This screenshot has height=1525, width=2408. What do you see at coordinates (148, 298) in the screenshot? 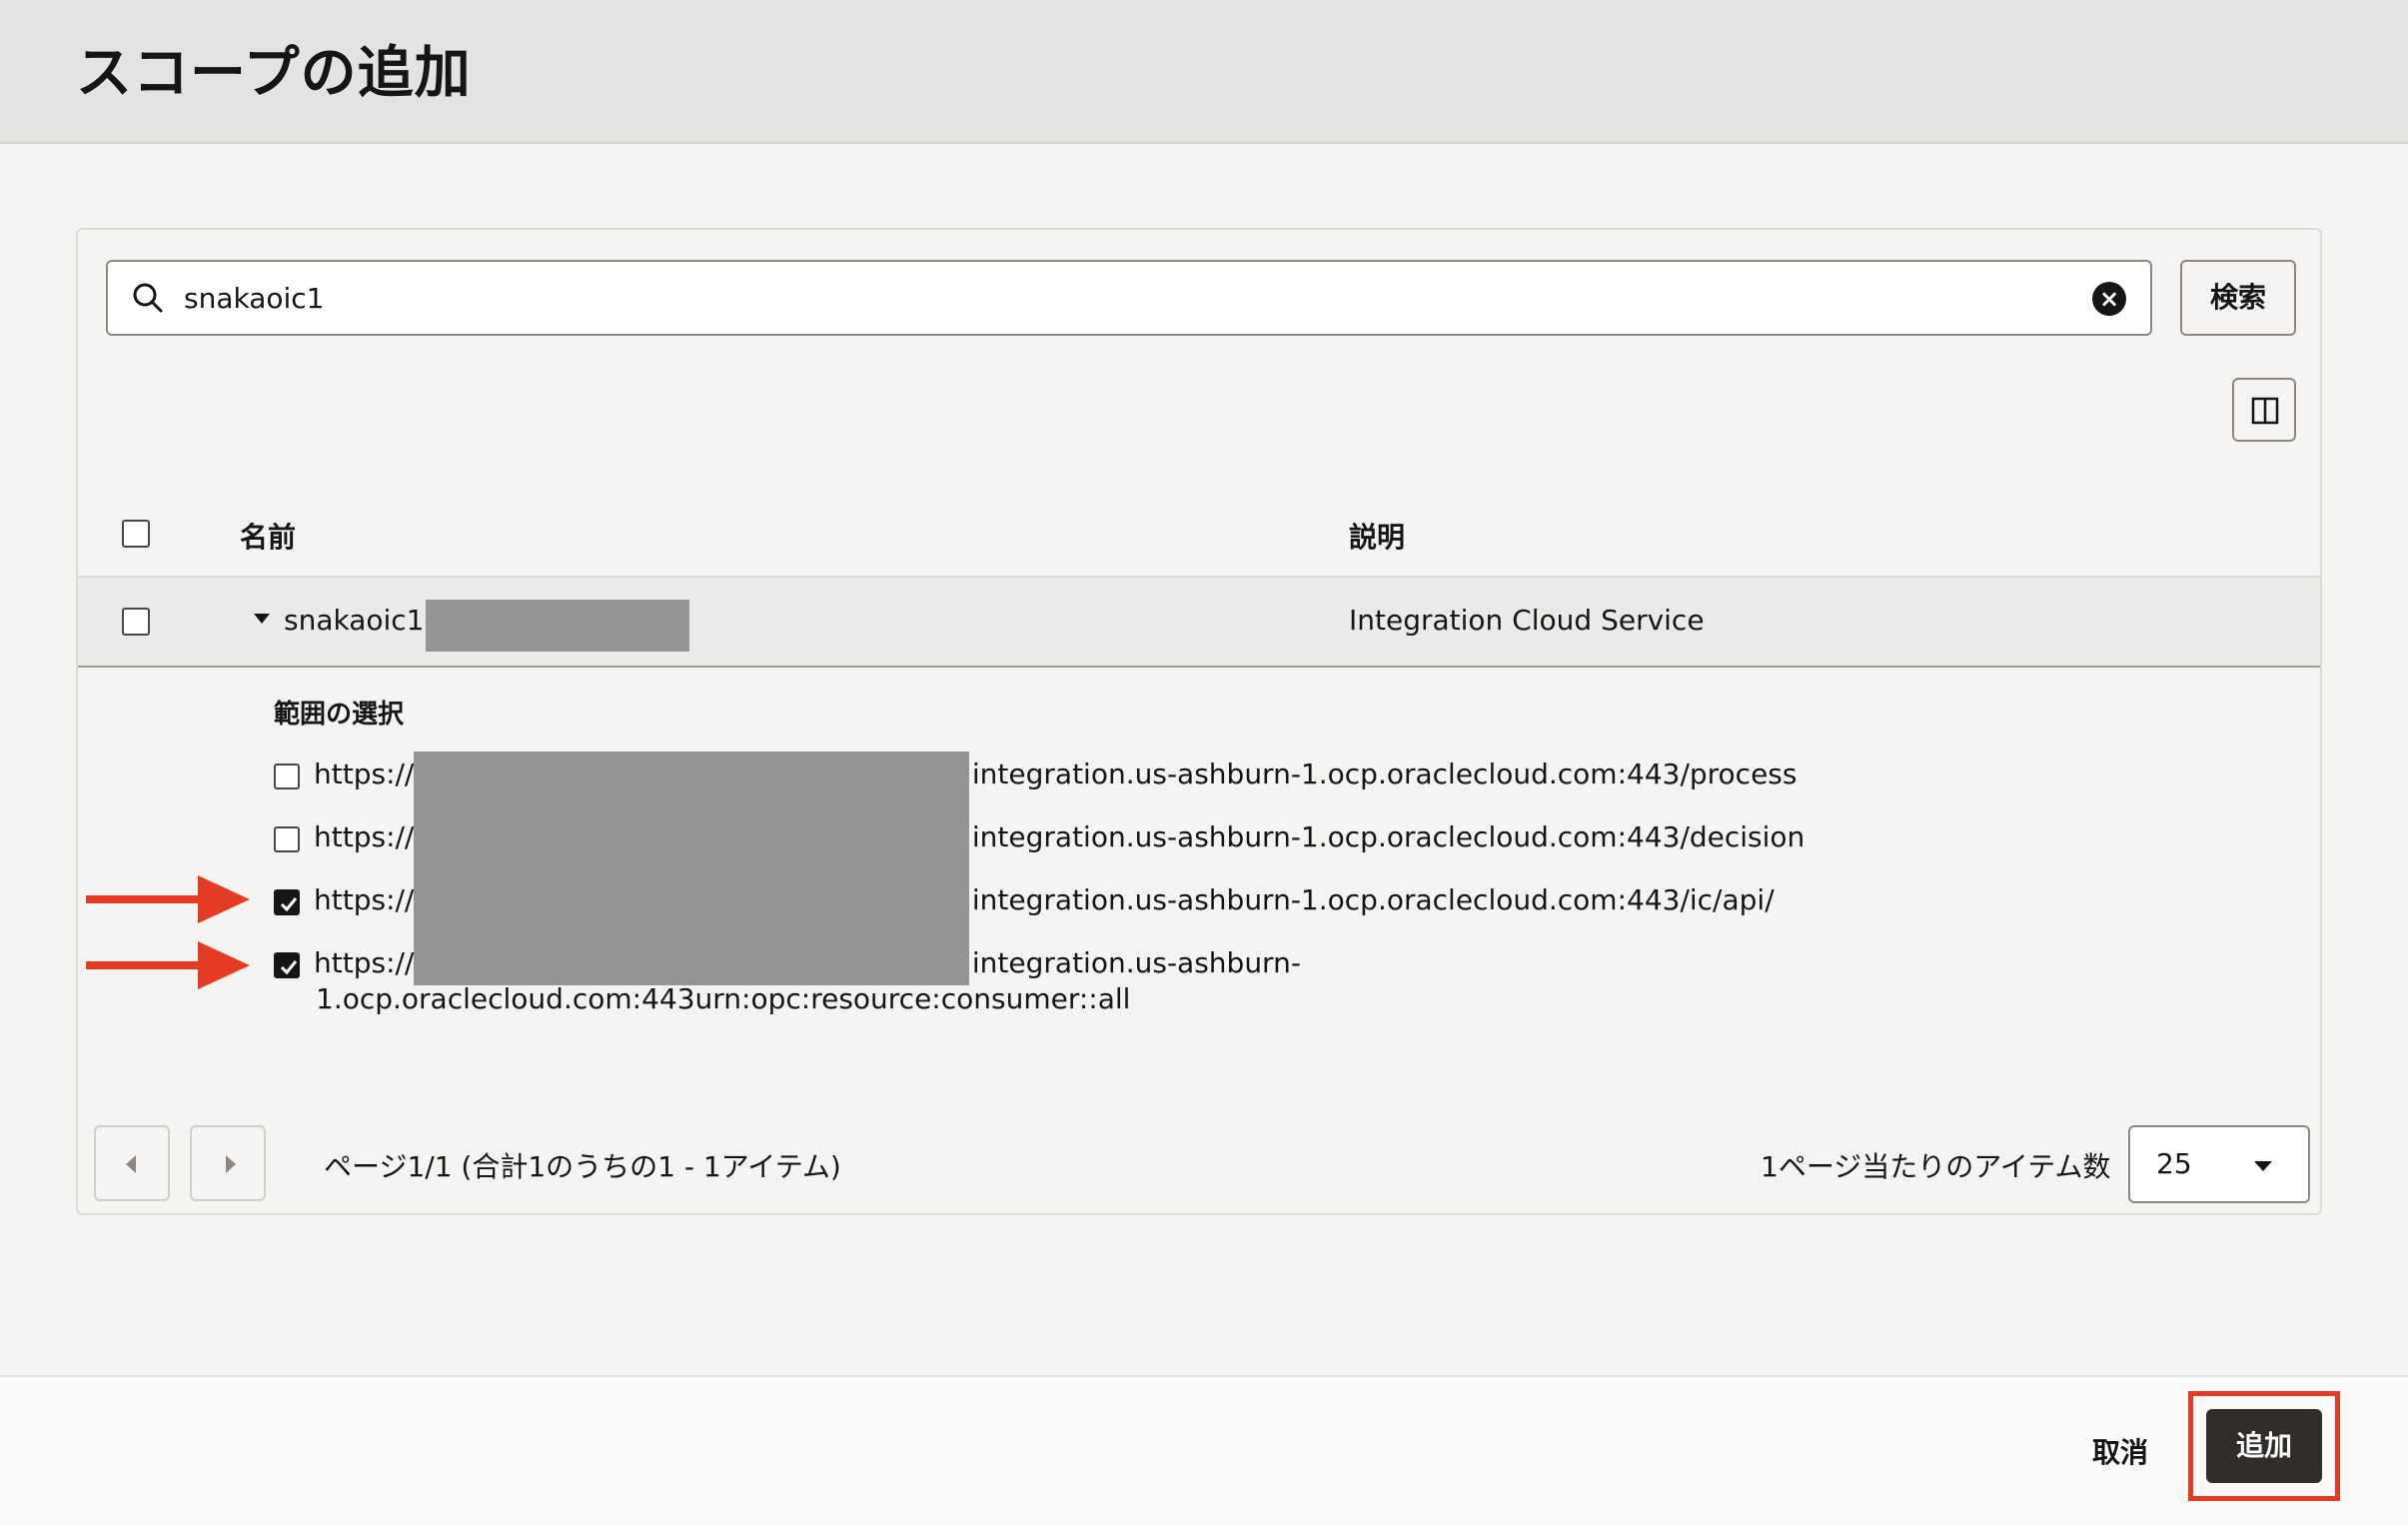
I see `search-icon` at bounding box center [148, 298].